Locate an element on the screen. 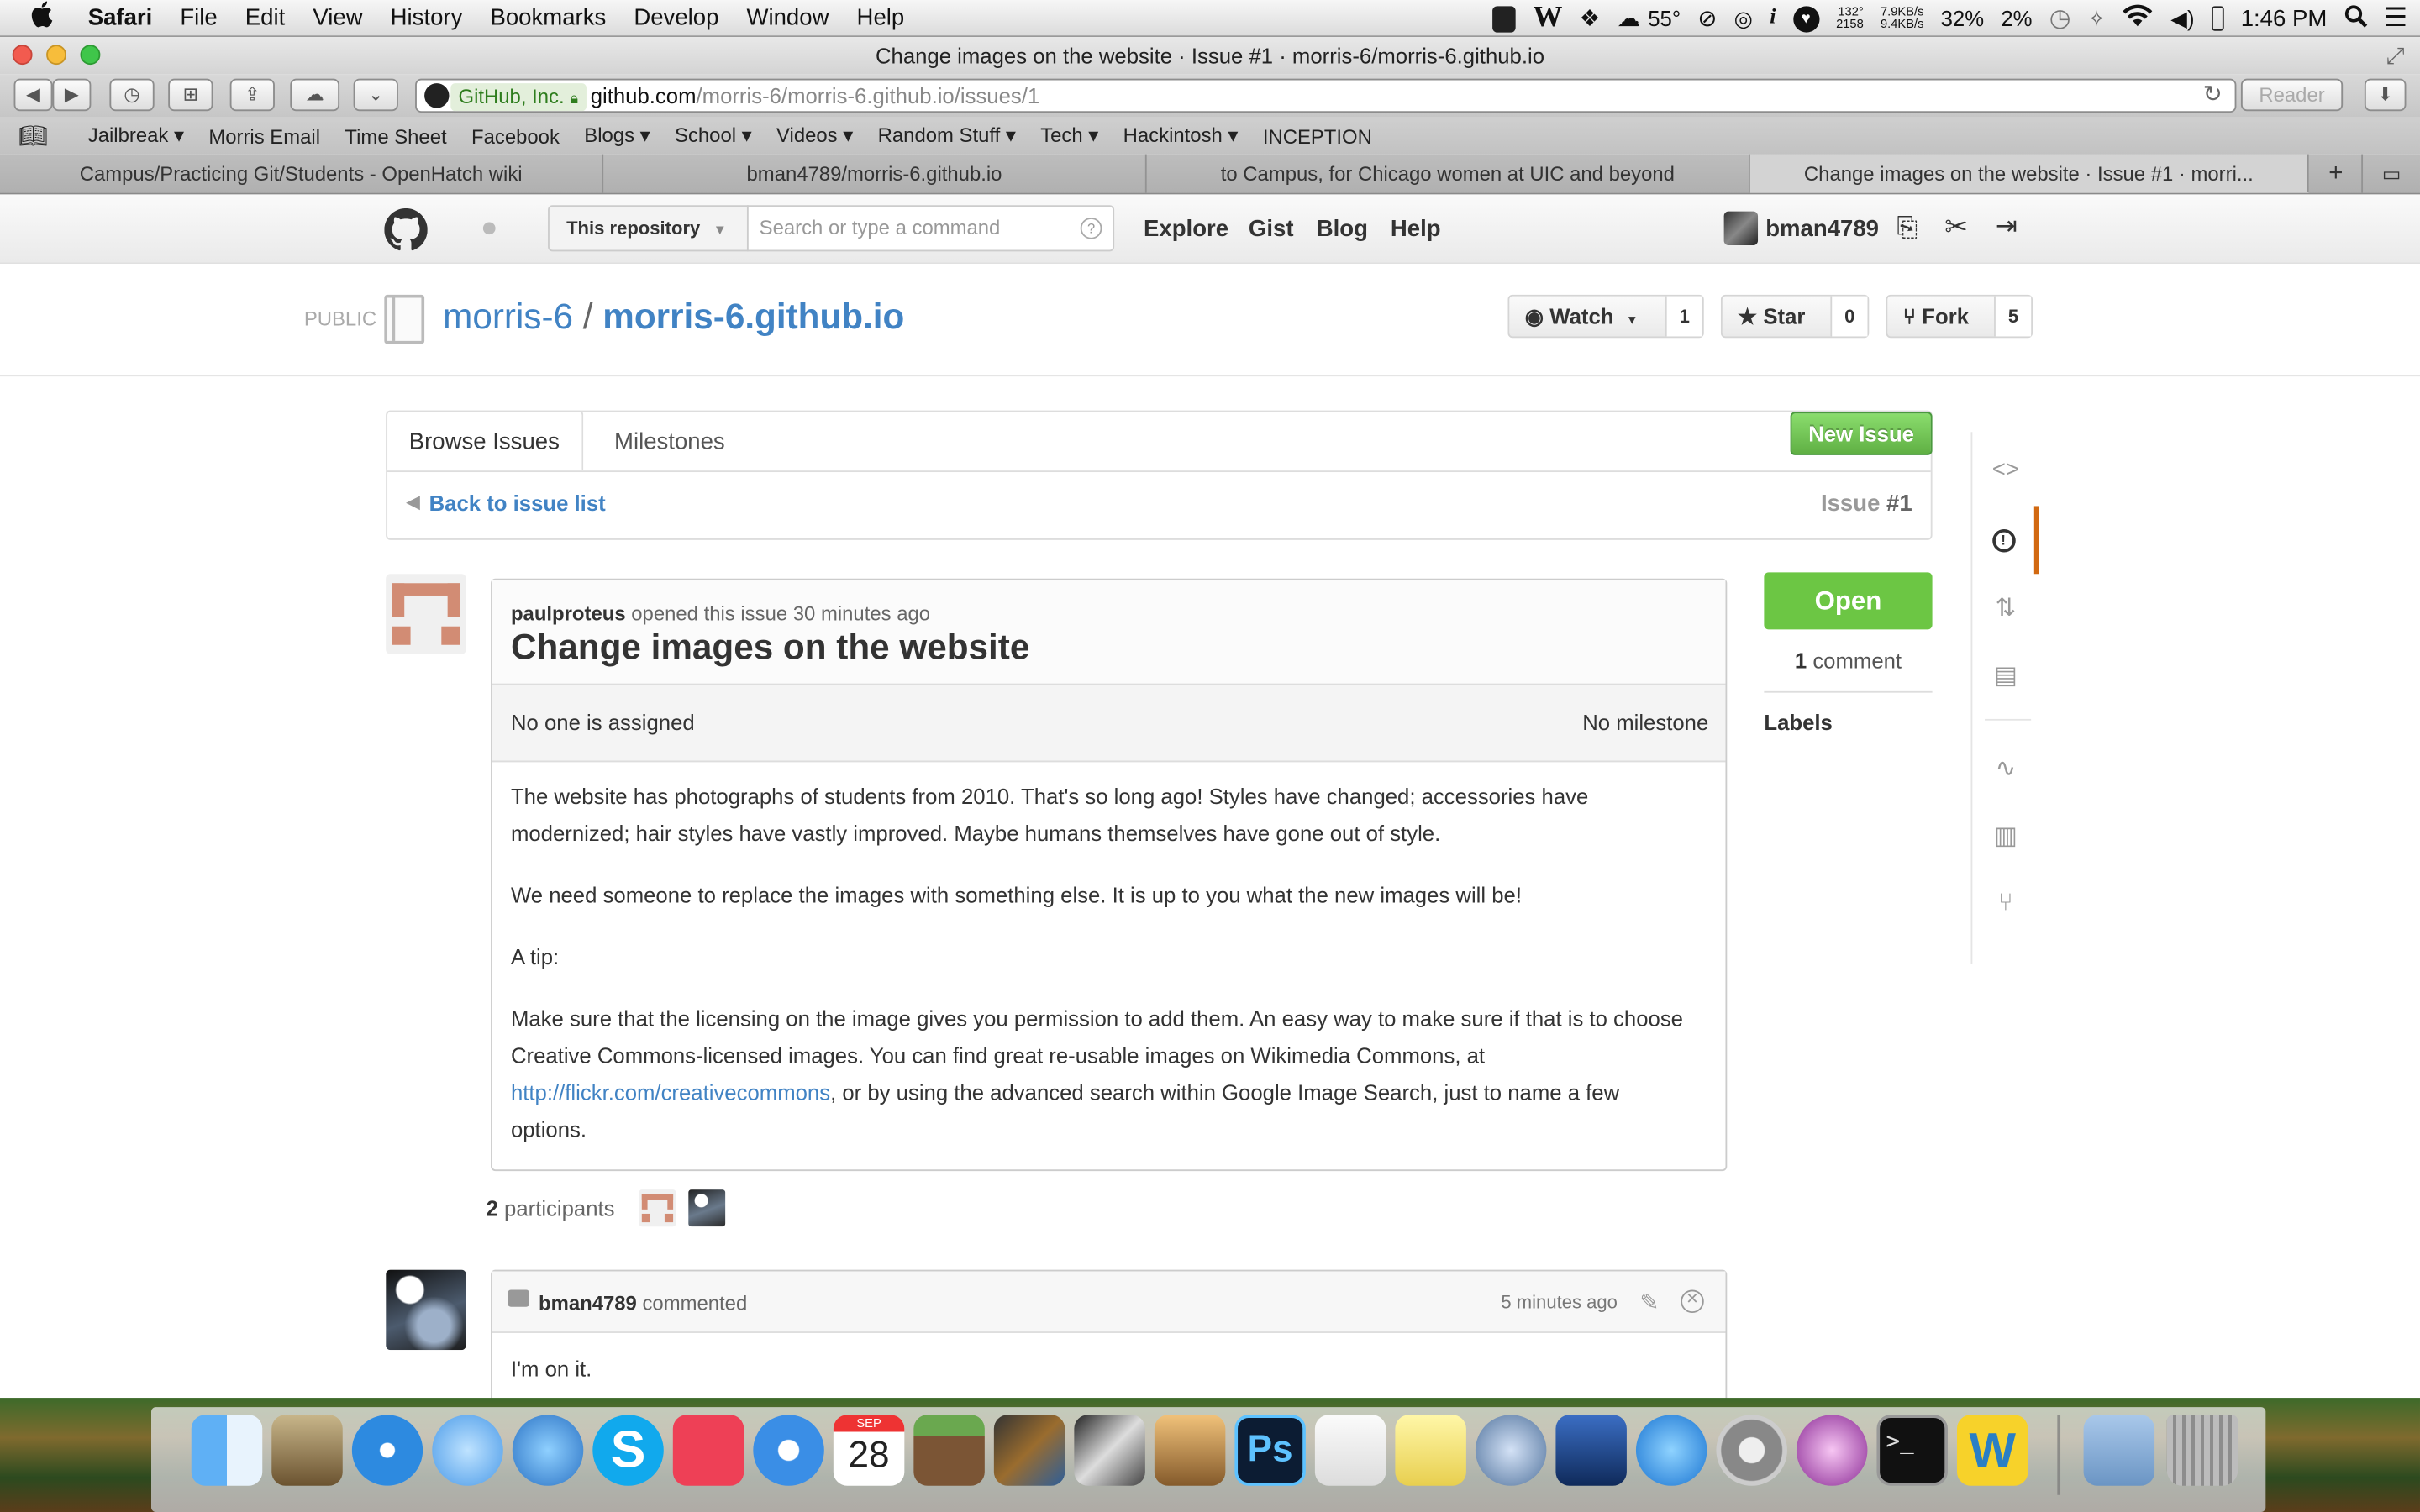  bookmark-jailbreak: Jailbreak ▾ is located at coordinates (136, 135).